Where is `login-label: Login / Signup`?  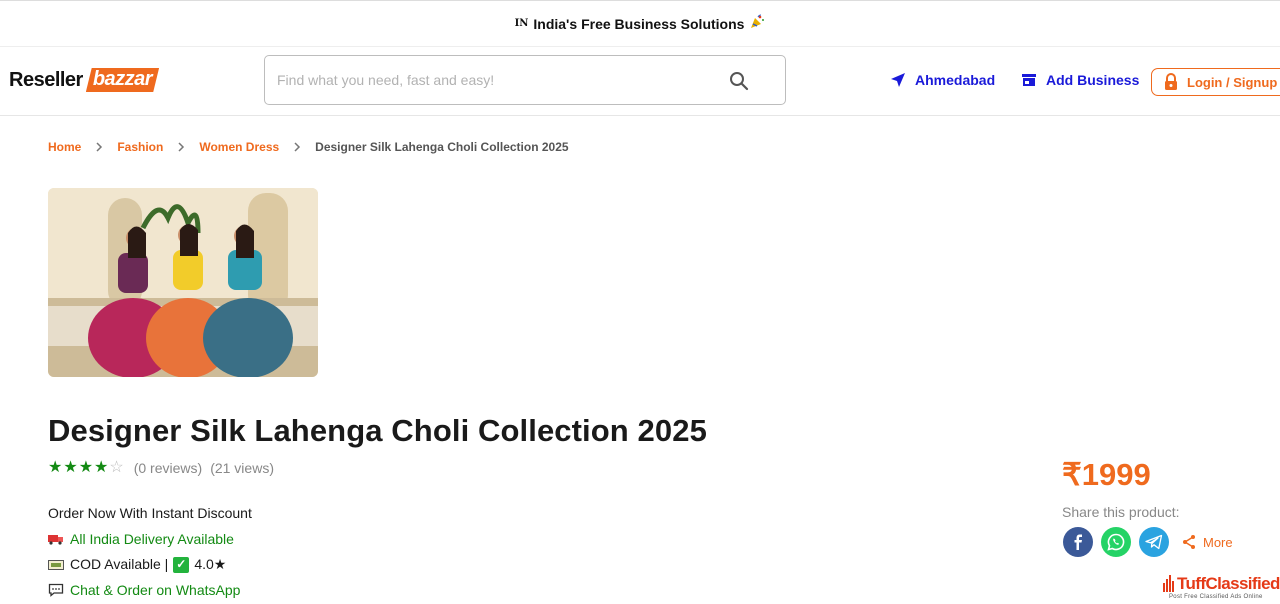 login-label: Login / Signup is located at coordinates (1232, 82).